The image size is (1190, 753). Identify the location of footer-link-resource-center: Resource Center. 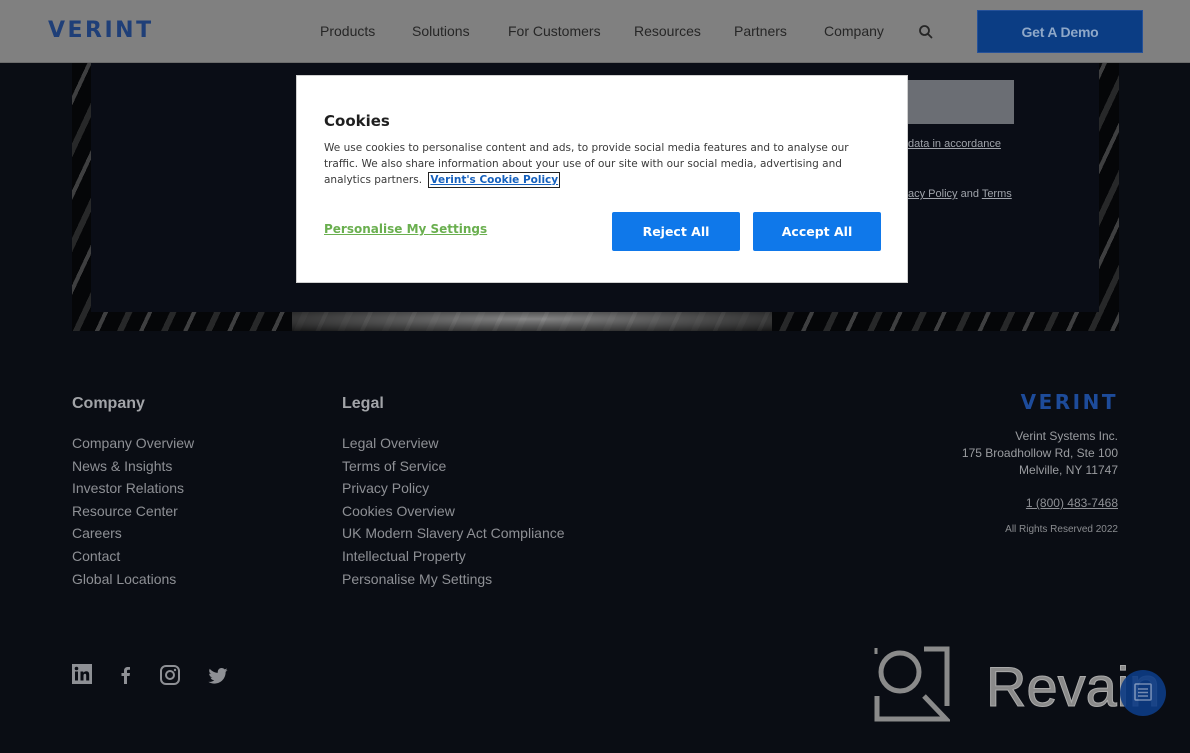
(133, 511).